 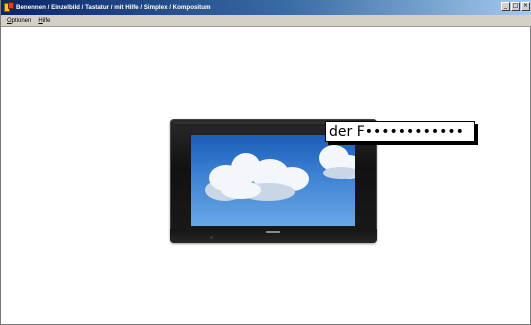 What do you see at coordinates (273, 180) in the screenshot?
I see `tv-screen` at bounding box center [273, 180].